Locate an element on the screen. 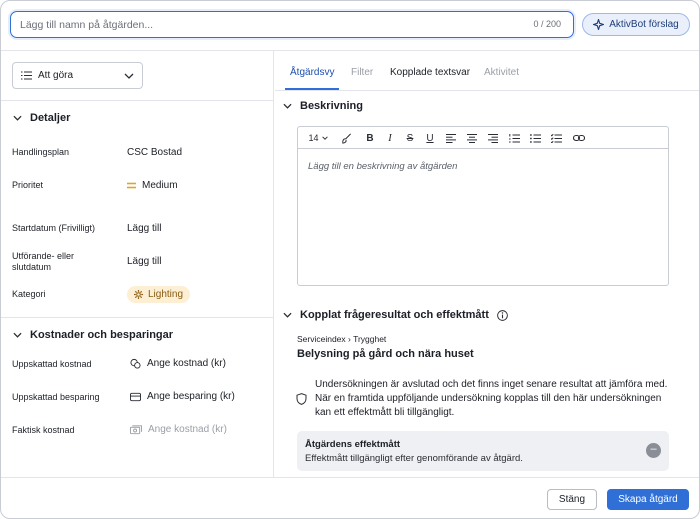 This screenshot has width=700, height=519. align-center-icon is located at coordinates (472, 138).